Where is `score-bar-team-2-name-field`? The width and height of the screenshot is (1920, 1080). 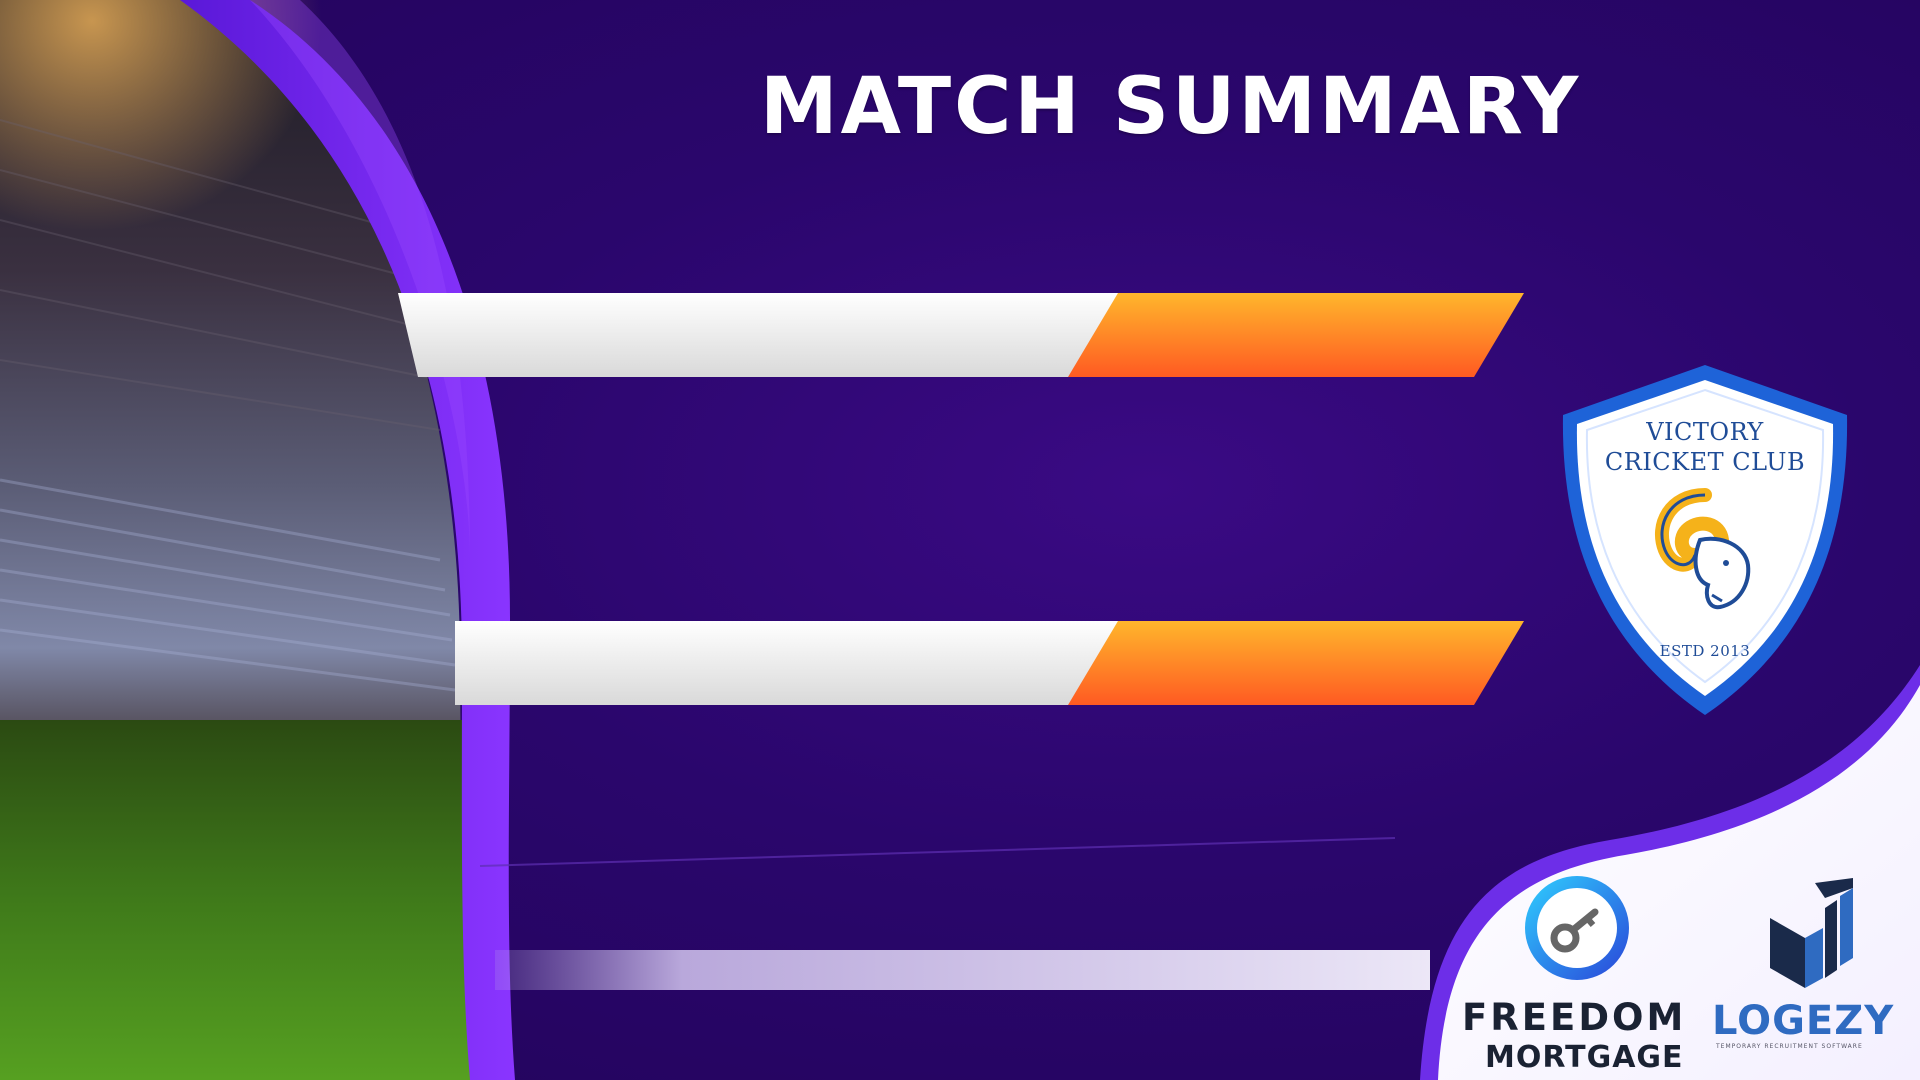
score-bar-team-2-name-field is located at coordinates (794, 663).